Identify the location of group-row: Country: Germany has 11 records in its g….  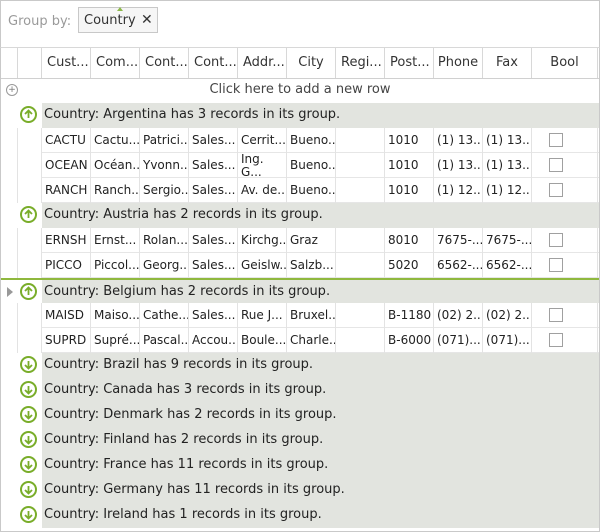
(300, 490).